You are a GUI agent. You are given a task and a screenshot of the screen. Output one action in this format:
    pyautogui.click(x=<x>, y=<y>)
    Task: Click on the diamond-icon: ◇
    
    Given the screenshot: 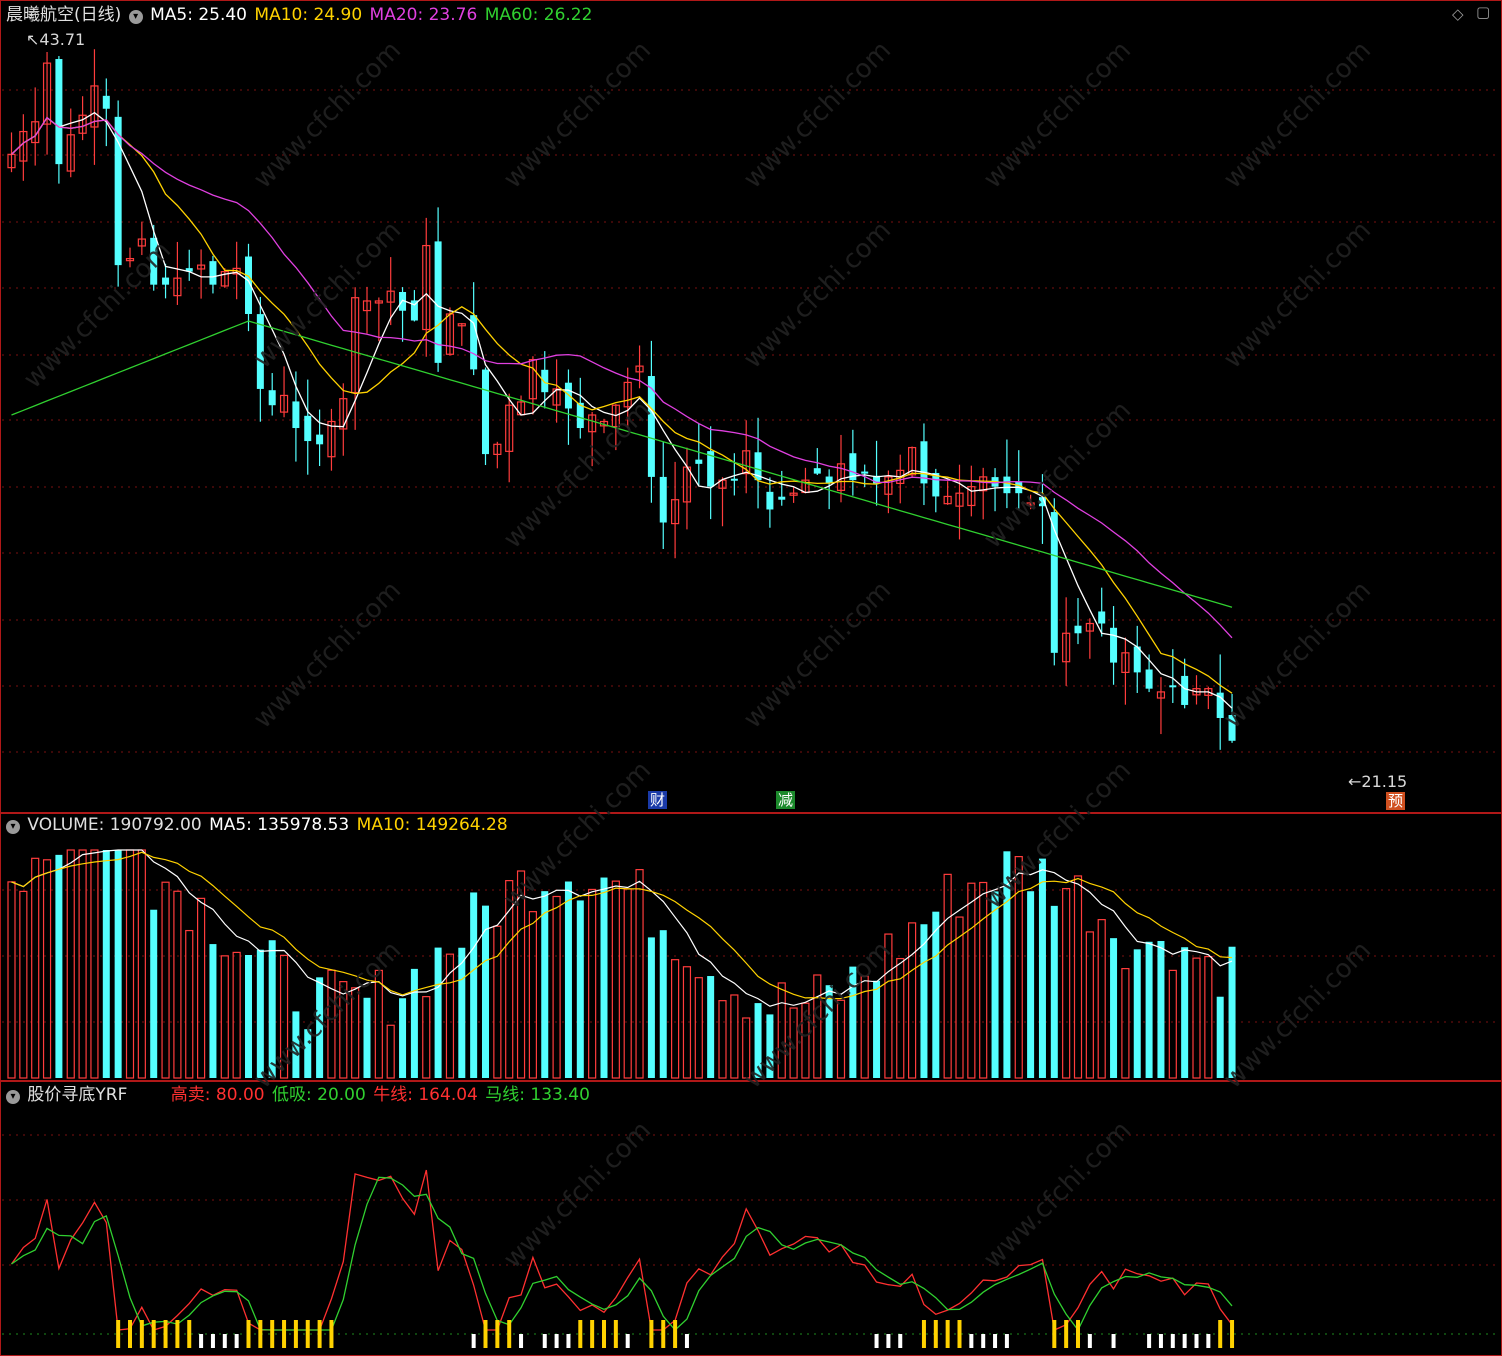 What is the action you would take?
    pyautogui.click(x=1458, y=14)
    